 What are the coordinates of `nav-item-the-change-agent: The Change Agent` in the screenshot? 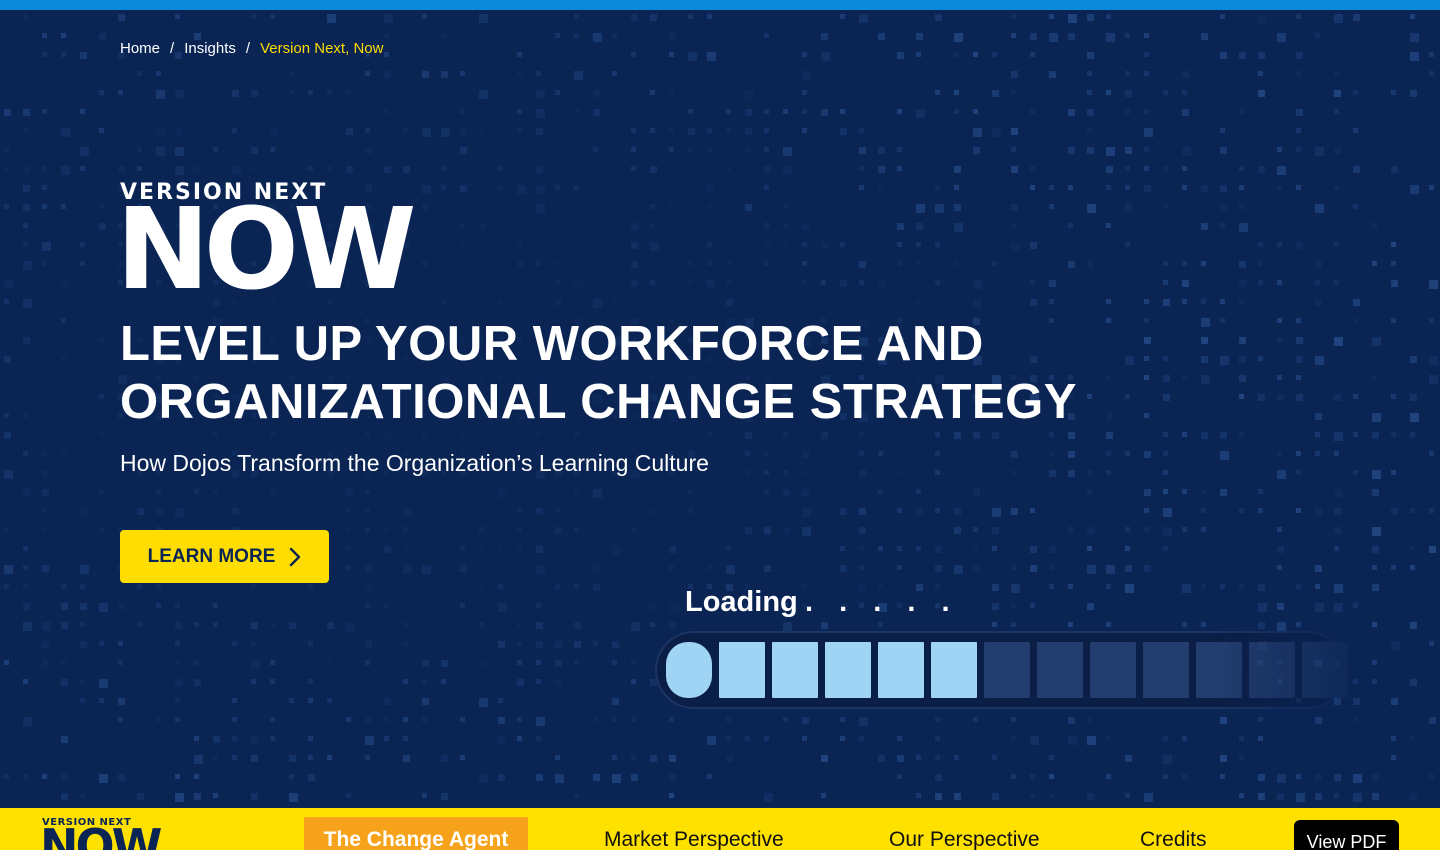 It's located at (416, 833).